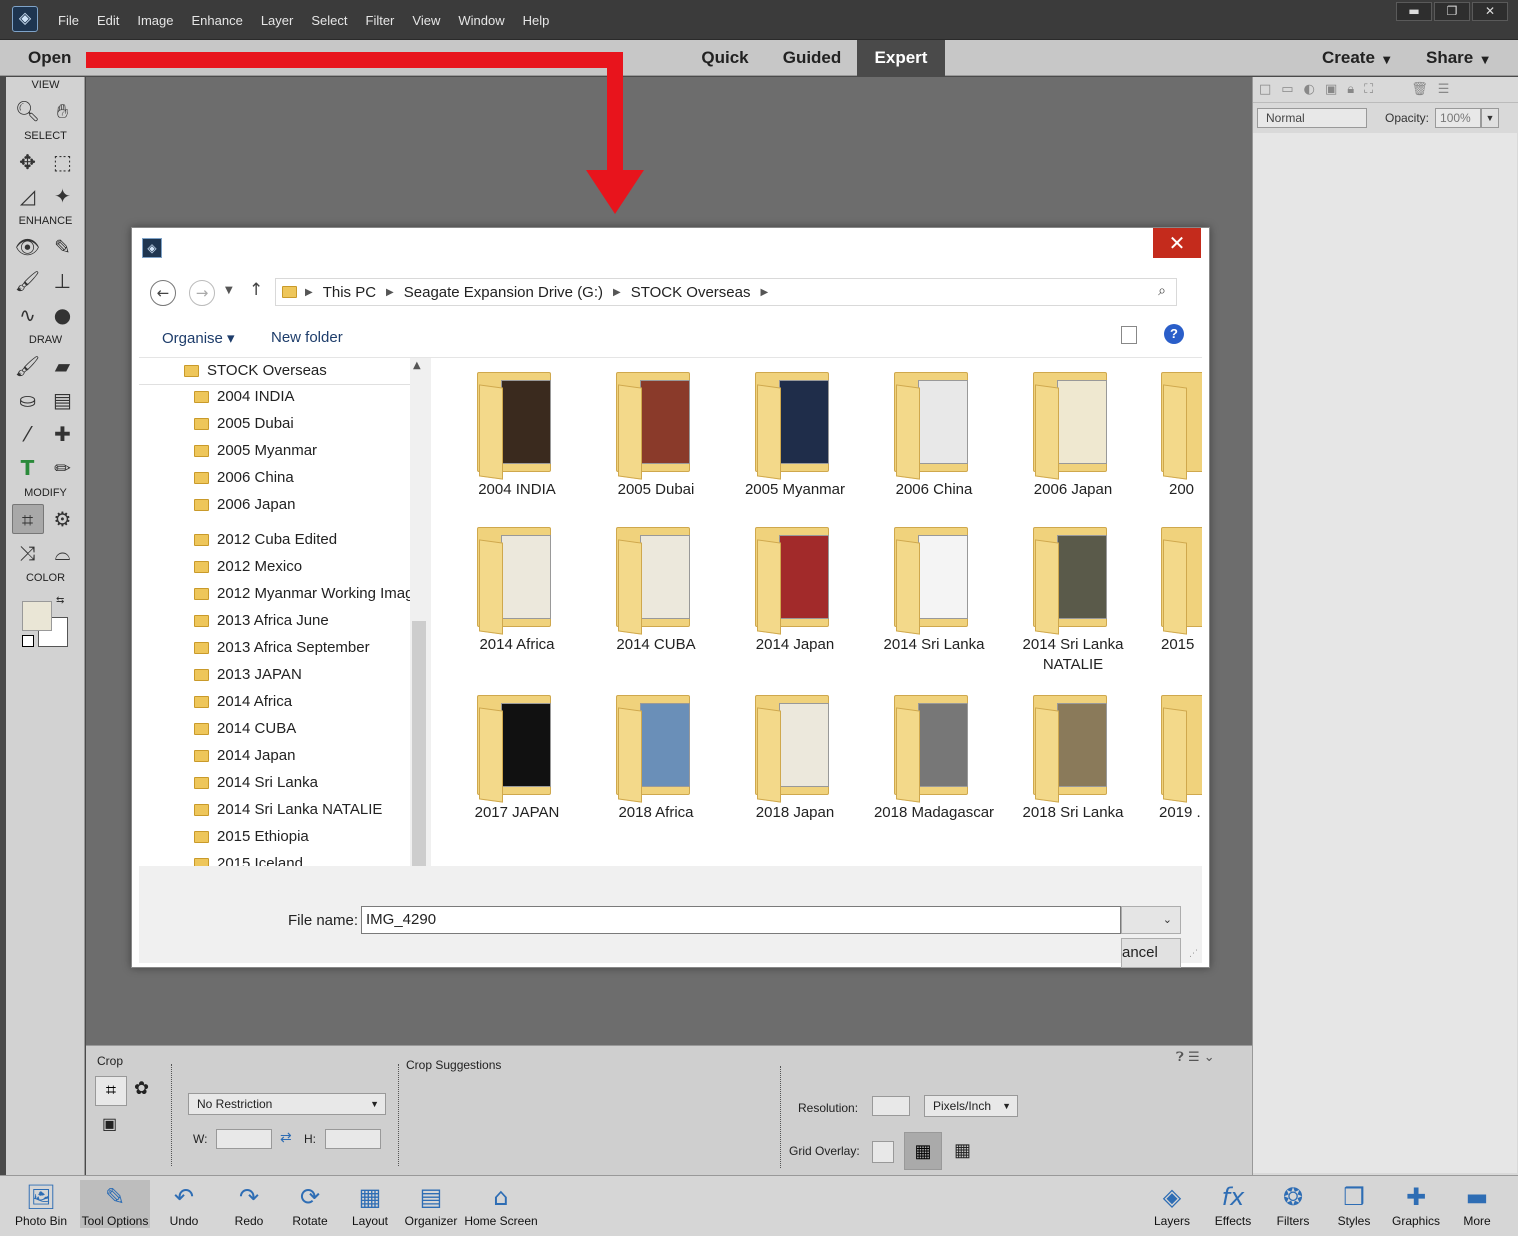 The image size is (1518, 1236). Describe the element at coordinates (302, 593) in the screenshot. I see `nav-item: 2012 Myanmar Working Images` at that location.